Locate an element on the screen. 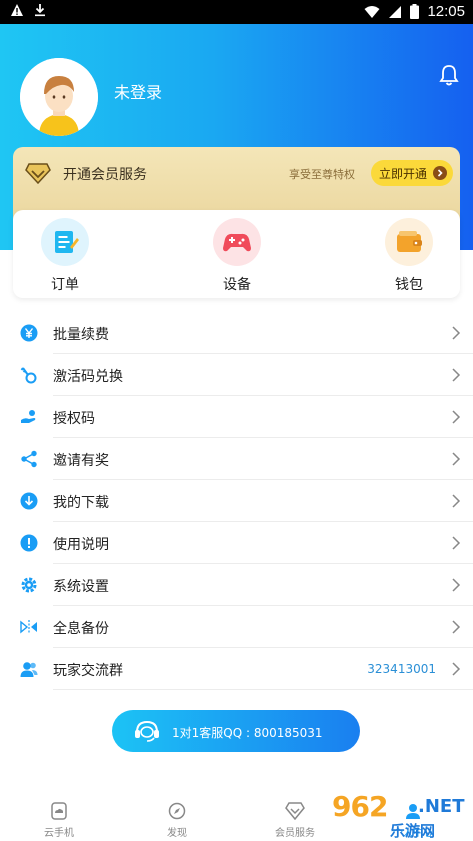 Image resolution: width=473 pixels, height=841 pixels. menu-item-auth-code: 授权码 is located at coordinates (236, 417).